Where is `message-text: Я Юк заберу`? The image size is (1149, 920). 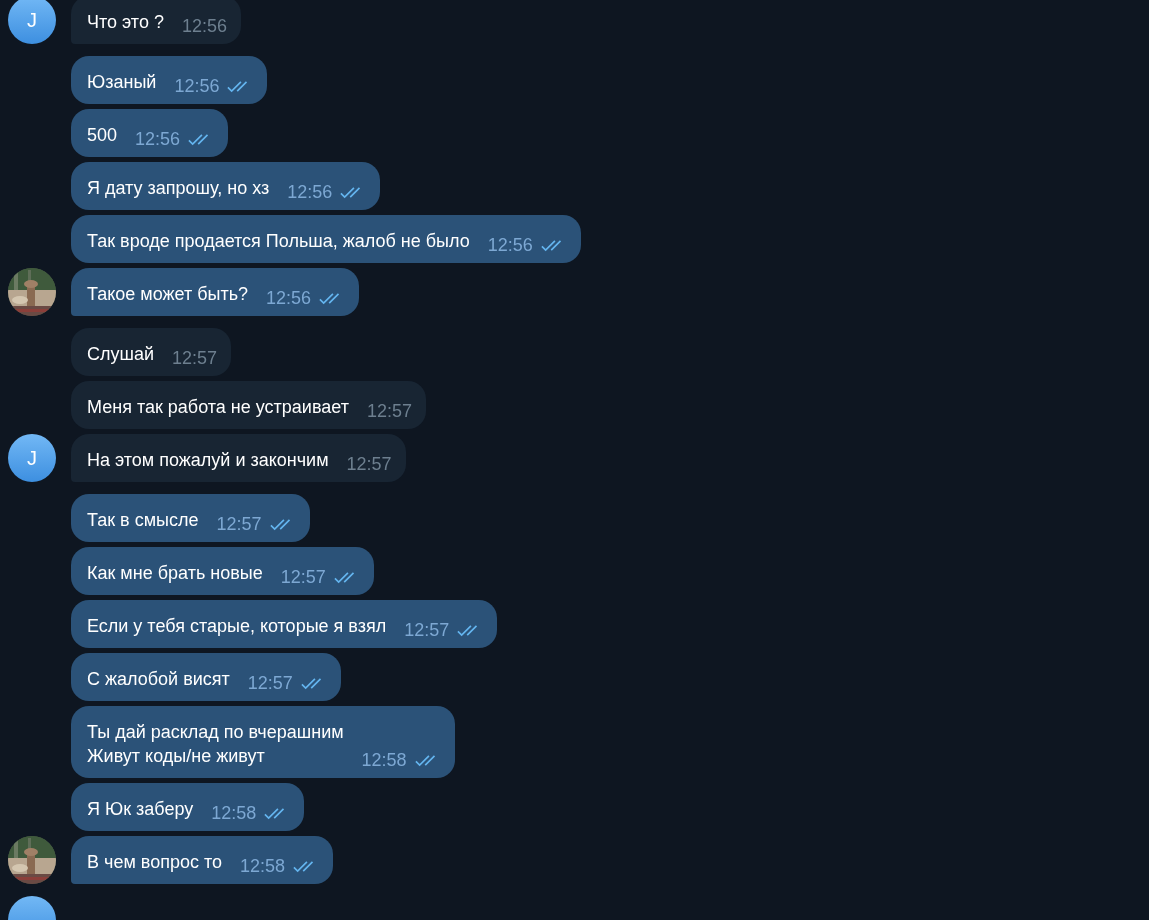
message-text: Я Юк заберу is located at coordinates (140, 809).